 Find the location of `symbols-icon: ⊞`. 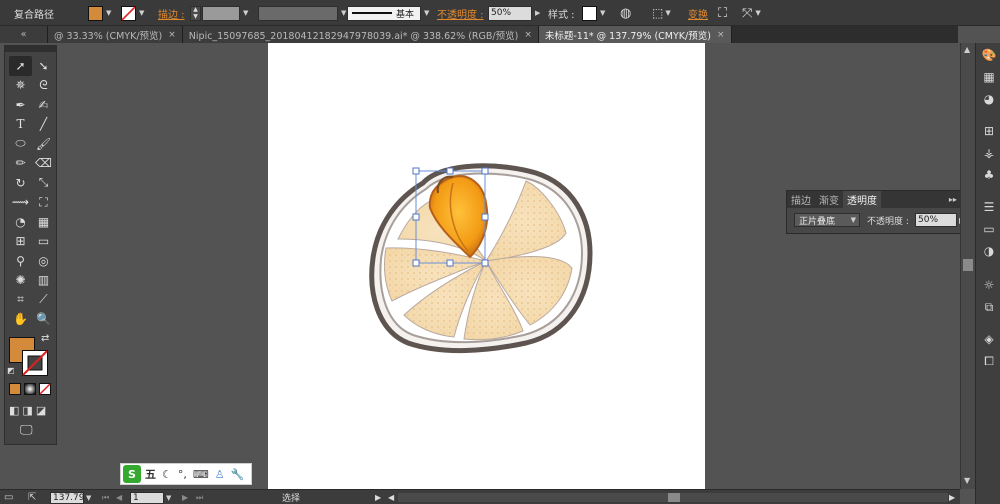

symbols-icon: ⊞ is located at coordinates (989, 131).